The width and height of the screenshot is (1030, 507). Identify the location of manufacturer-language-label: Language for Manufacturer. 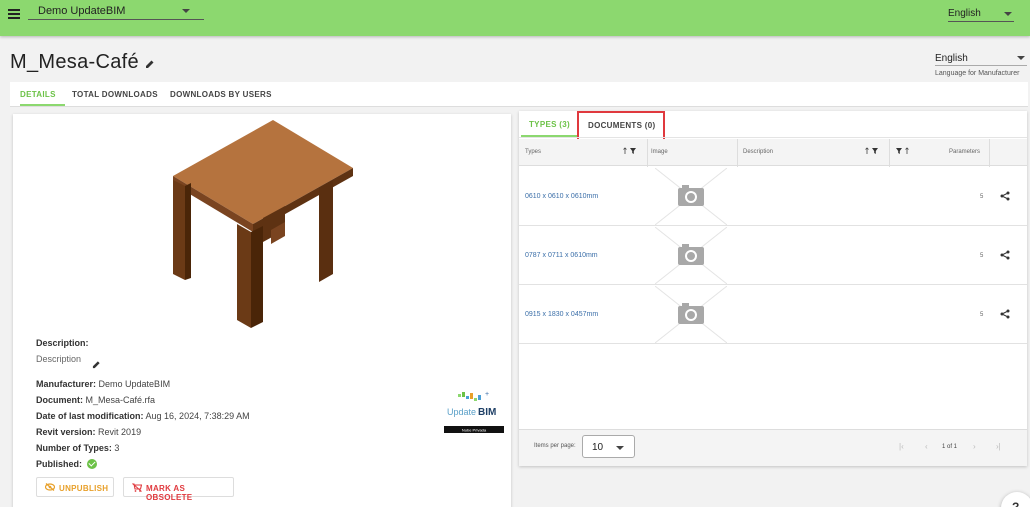
(977, 73).